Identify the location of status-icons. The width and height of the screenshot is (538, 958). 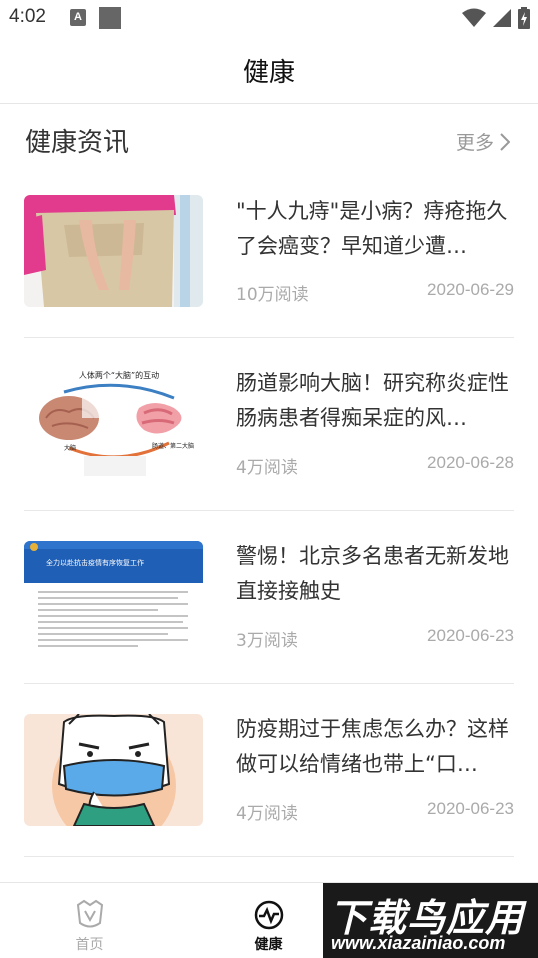
(496, 18).